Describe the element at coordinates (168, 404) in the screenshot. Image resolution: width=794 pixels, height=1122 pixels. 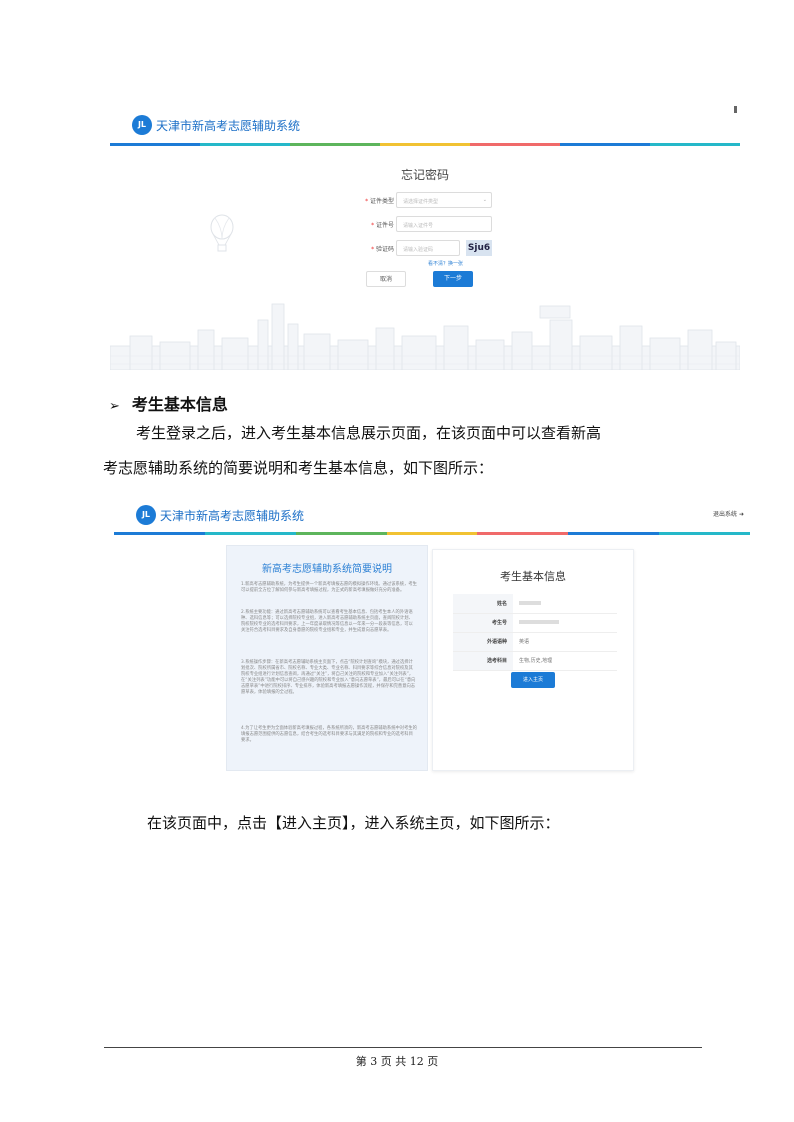
I see `section-heading: ➢ 考生基本信息` at that location.